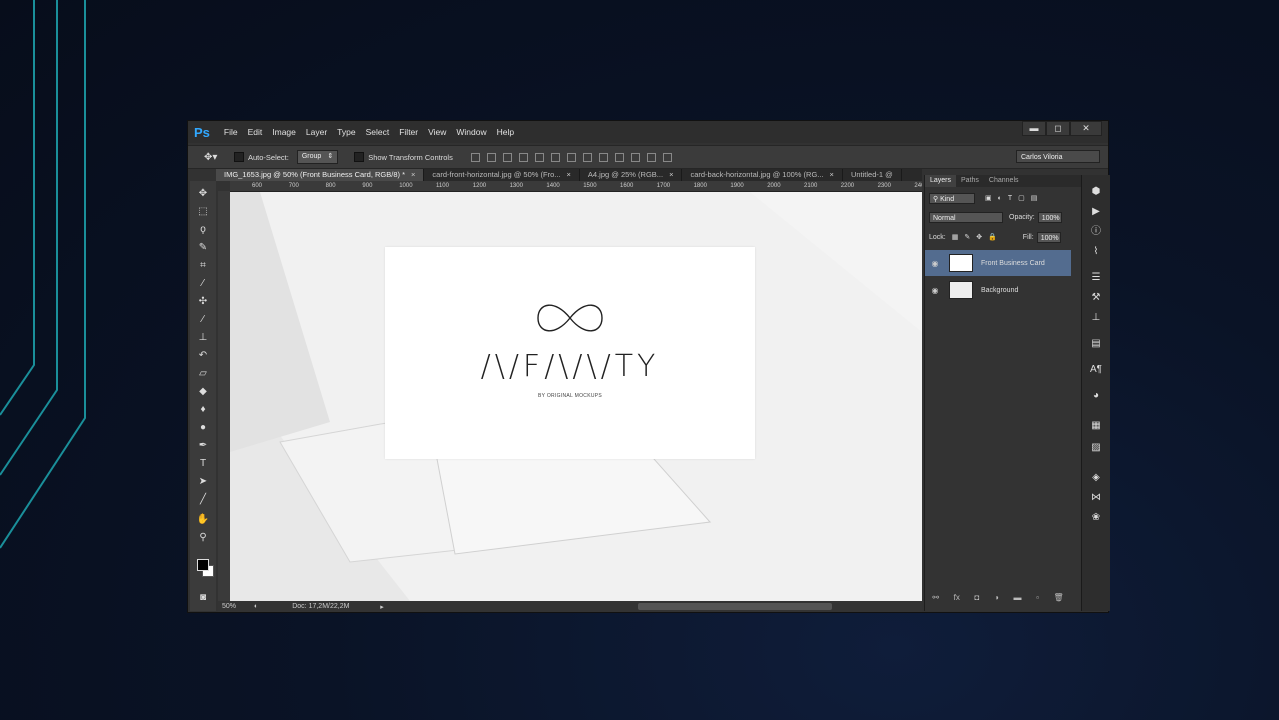  I want to click on folder-icon: ▬, so click(1017, 599).